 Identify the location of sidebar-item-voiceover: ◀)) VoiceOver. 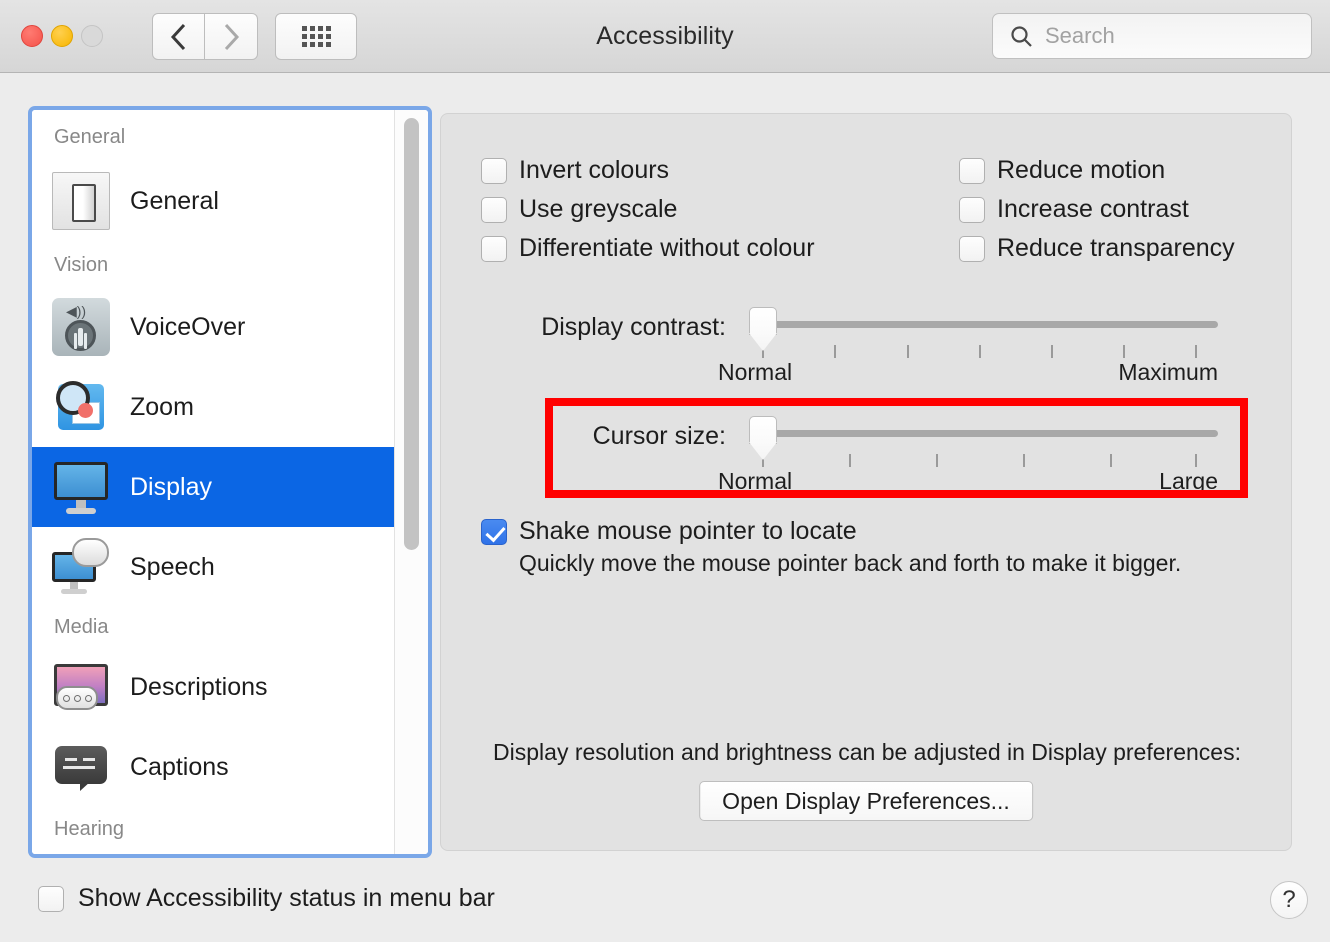
(213, 327).